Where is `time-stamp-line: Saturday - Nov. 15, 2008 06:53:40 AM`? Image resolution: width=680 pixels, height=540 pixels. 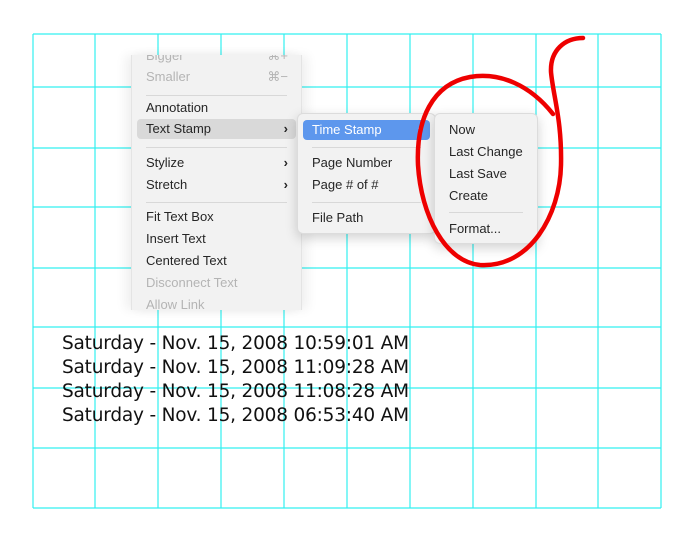
time-stamp-line: Saturday - Nov. 15, 2008 06:53:40 AM is located at coordinates (235, 415).